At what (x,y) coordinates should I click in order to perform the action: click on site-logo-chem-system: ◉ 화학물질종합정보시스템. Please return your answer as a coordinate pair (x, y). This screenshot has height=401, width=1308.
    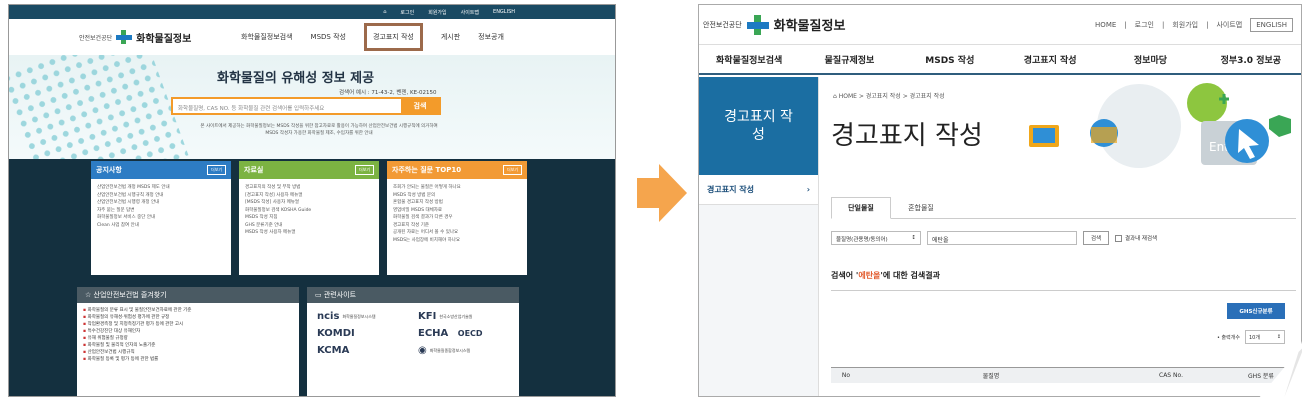
    Looking at the image, I should click on (463, 350).